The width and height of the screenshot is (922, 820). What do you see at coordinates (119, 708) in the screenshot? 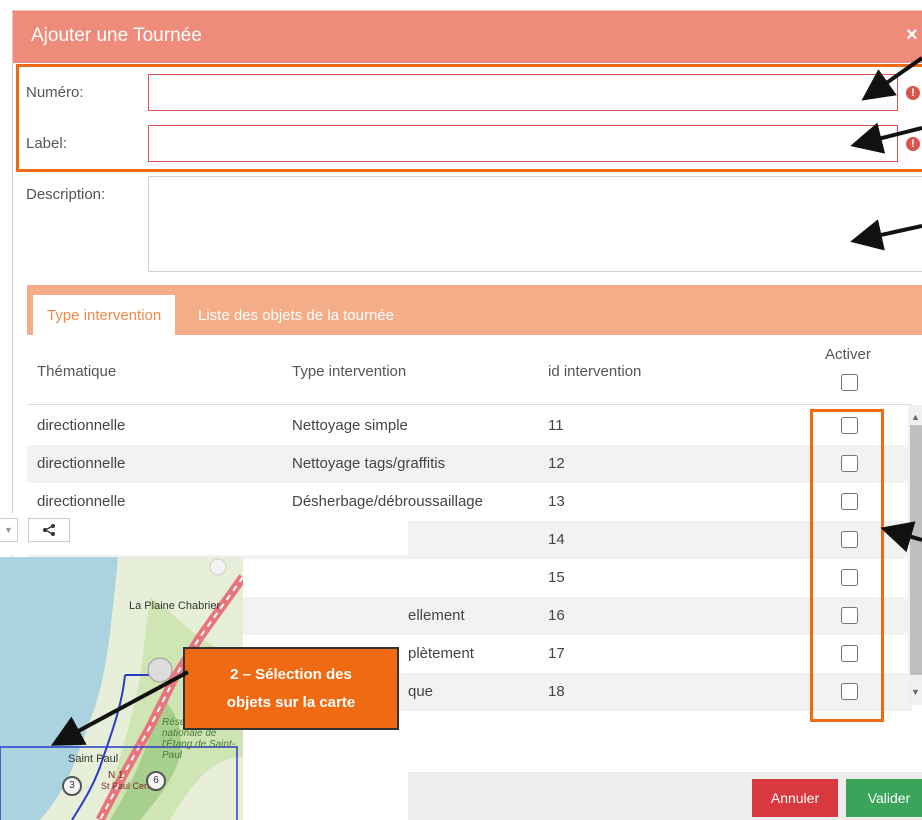
I see `arrow-map` at bounding box center [119, 708].